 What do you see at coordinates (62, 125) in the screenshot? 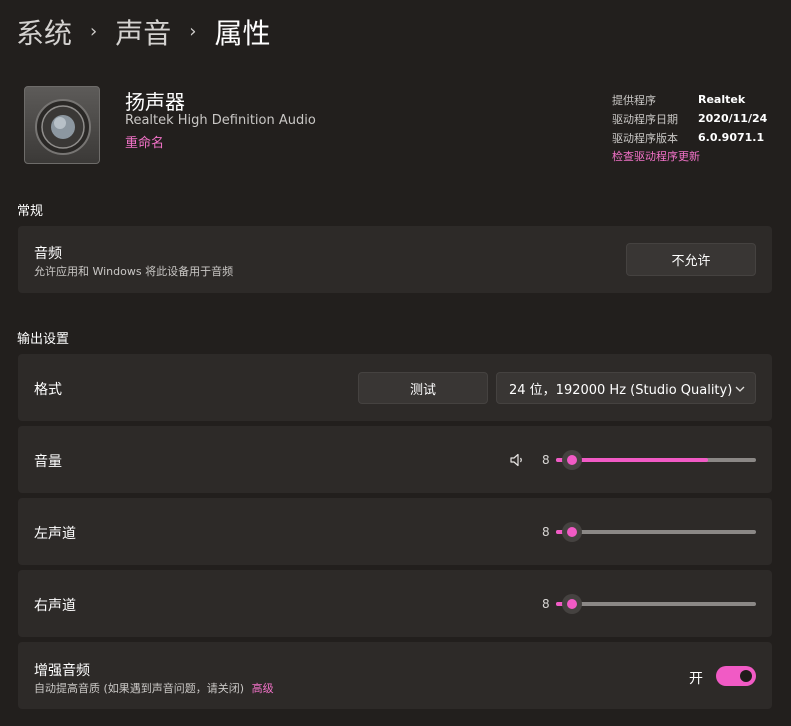
I see `speaker-icon` at bounding box center [62, 125].